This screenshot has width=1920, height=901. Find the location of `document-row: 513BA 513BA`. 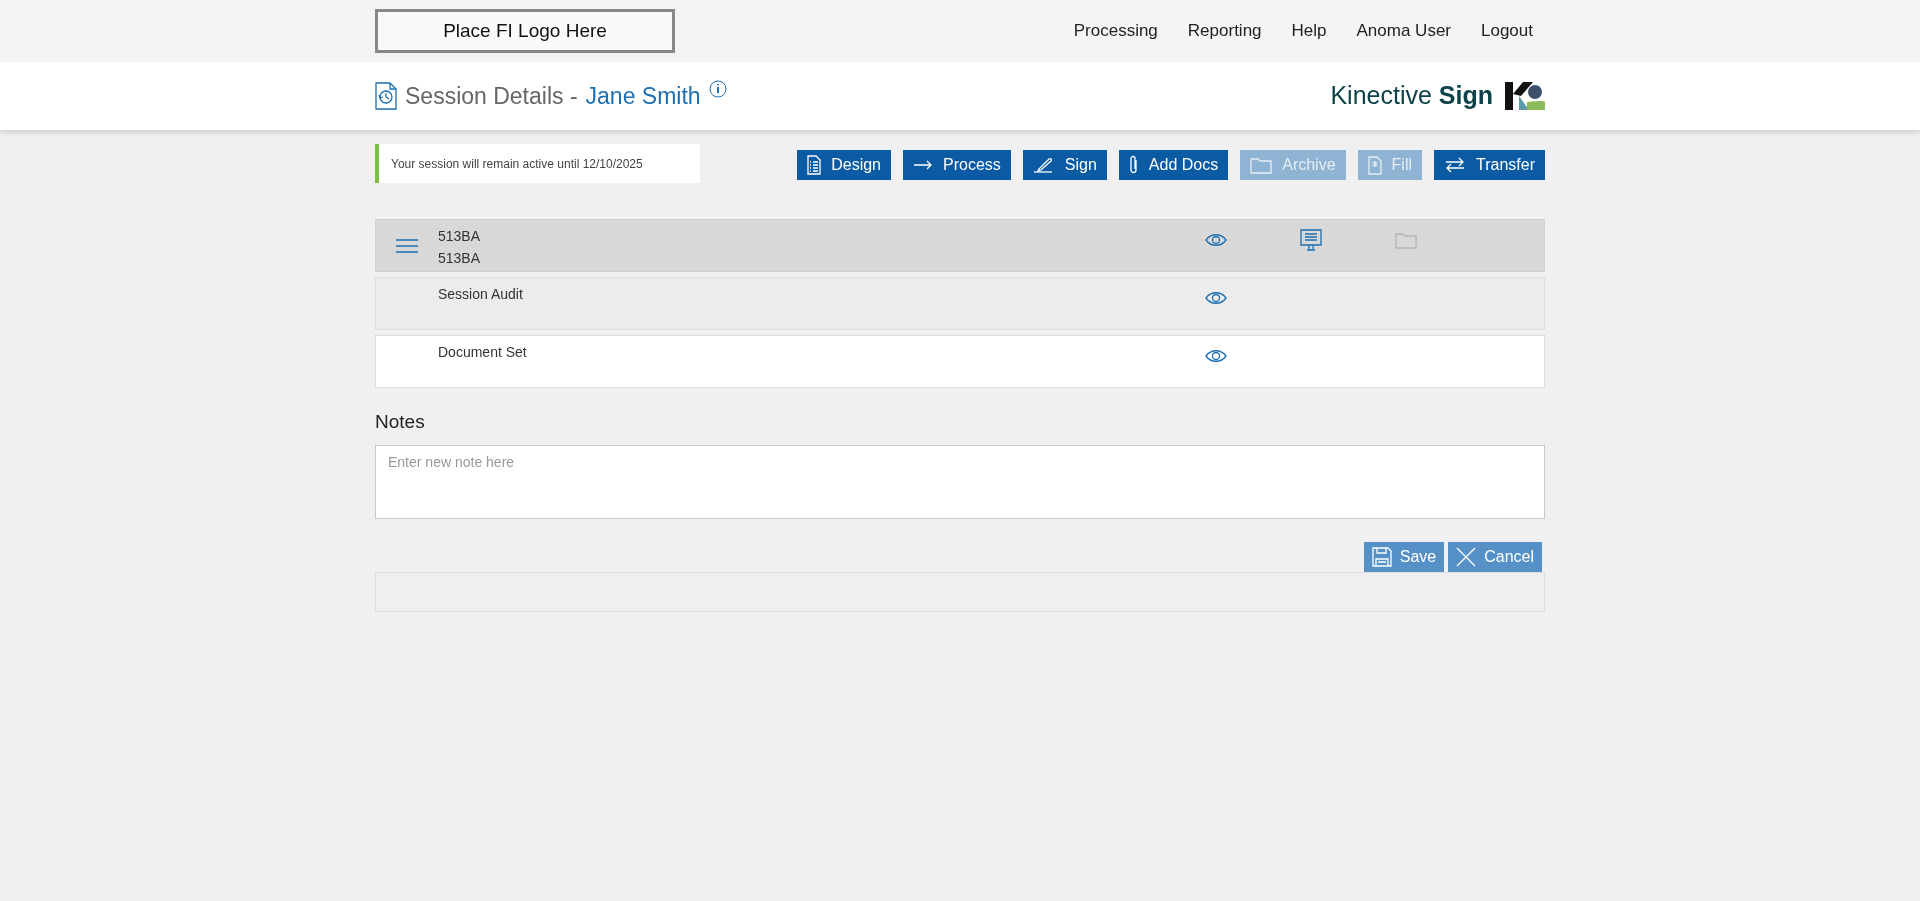

document-row: 513BA 513BA is located at coordinates (960, 245).